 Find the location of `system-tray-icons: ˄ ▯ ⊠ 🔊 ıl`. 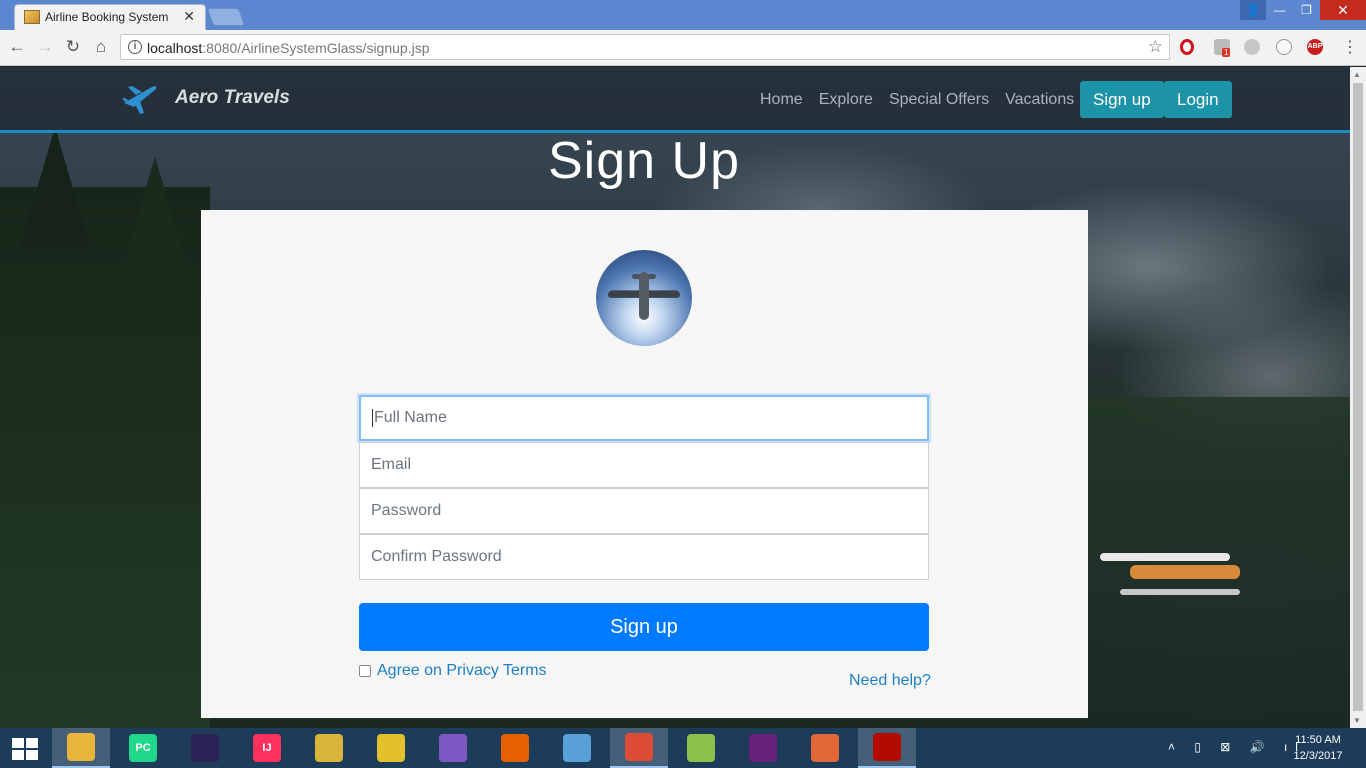

system-tray-icons: ˄ ▯ ⊠ 🔊 ıl is located at coordinates (1237, 747).